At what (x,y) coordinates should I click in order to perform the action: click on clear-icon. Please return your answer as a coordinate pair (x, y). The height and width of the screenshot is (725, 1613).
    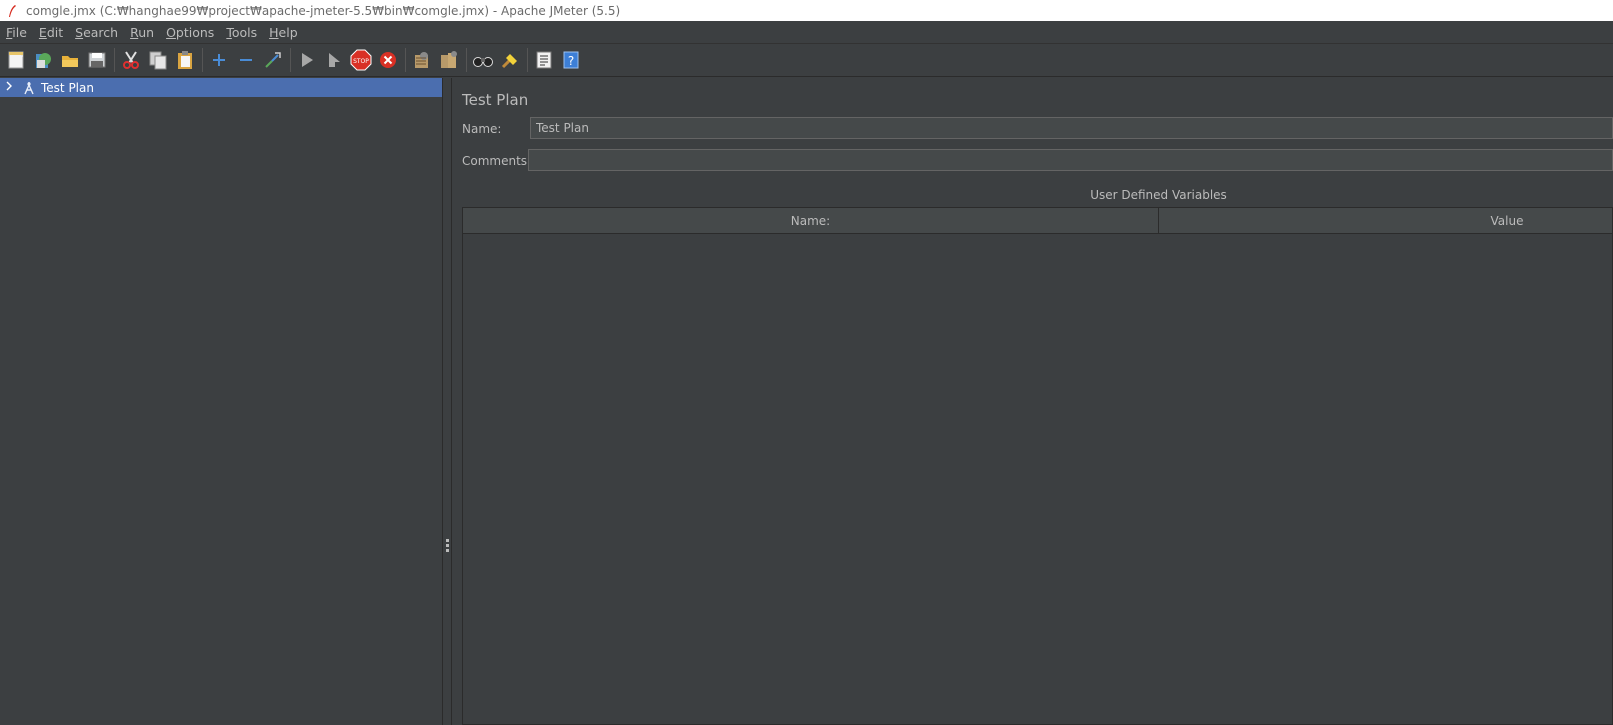
    Looking at the image, I should click on (422, 60).